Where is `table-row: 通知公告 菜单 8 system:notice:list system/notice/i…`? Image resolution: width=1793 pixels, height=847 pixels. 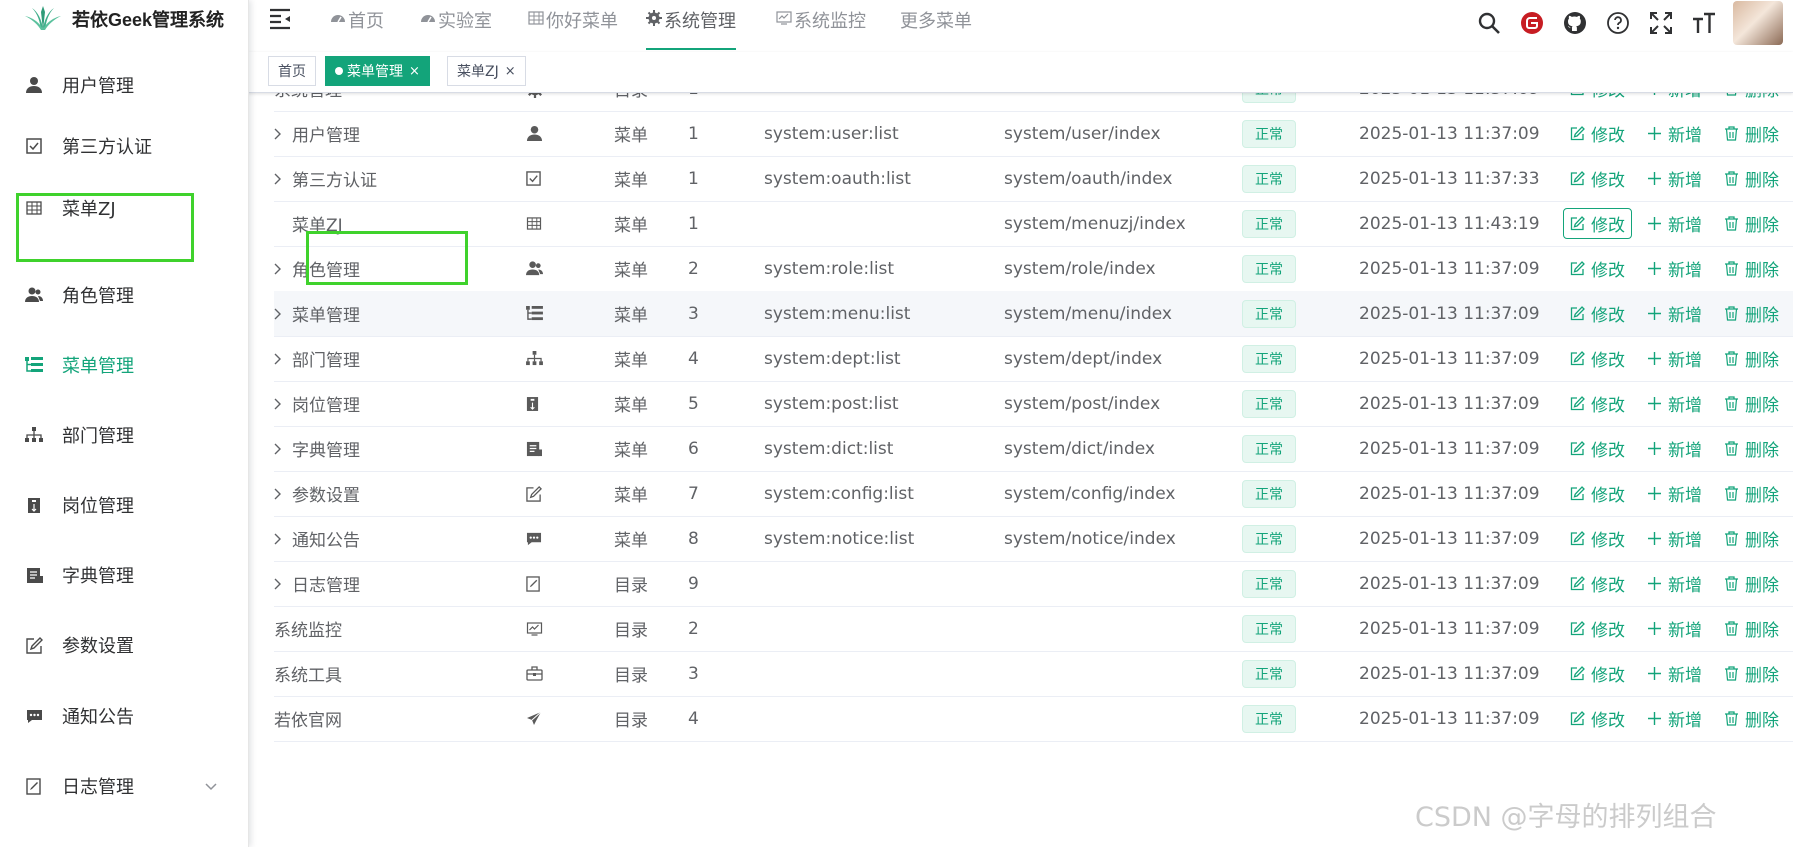
table-row: 通知公告 菜单 8 system:notice:list system/notice/i… is located at coordinates (1033, 539).